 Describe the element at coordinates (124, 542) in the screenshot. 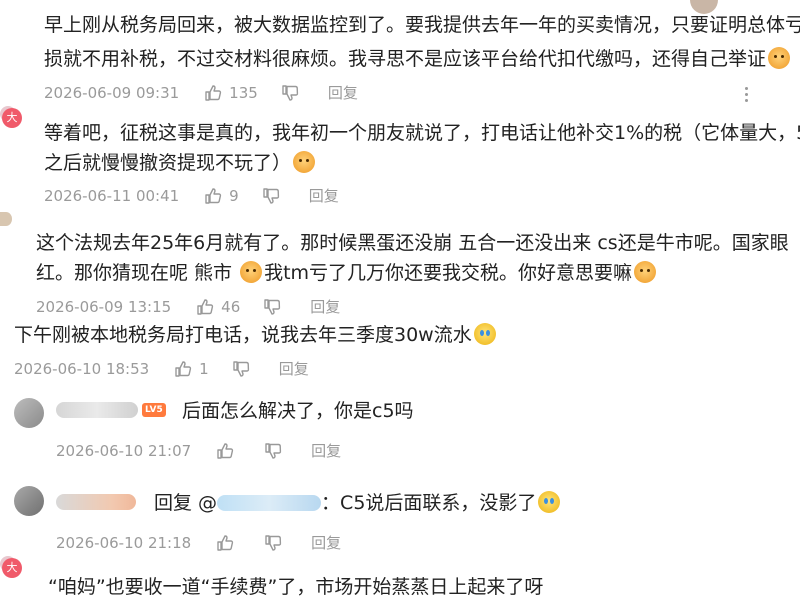

I see `timestamp: 2026-06-10 21:18` at that location.